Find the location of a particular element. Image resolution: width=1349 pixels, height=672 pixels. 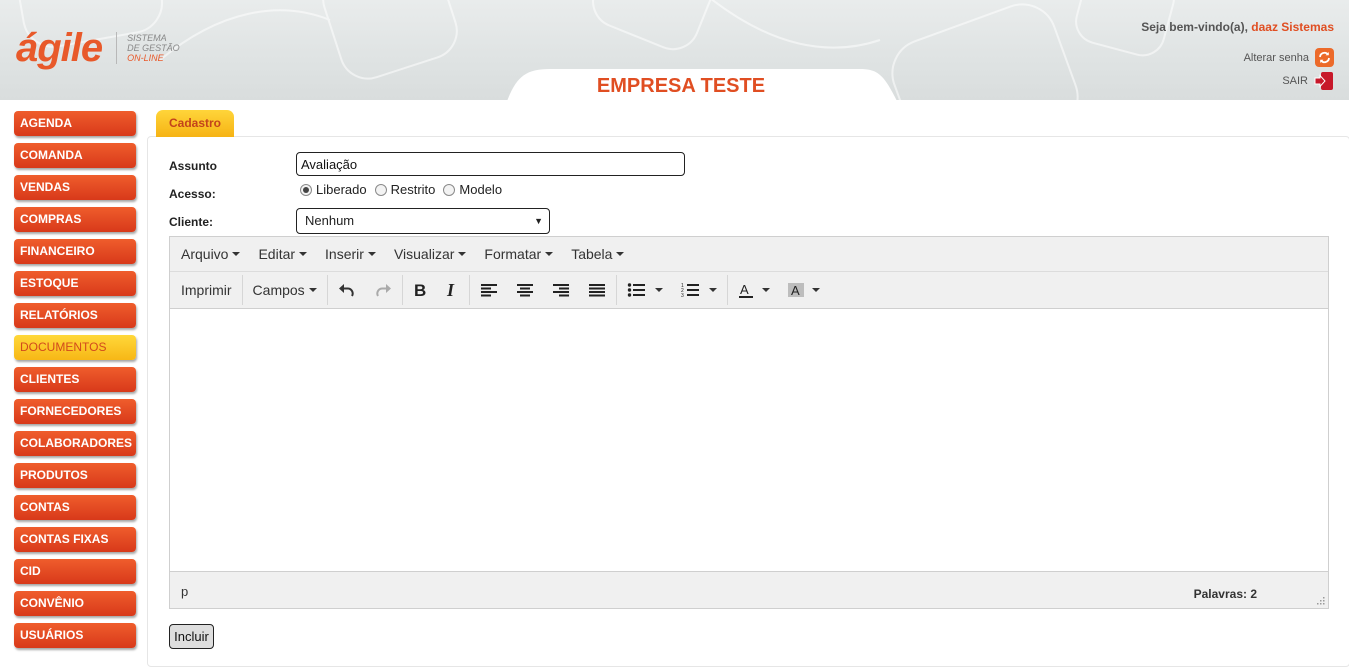

refresh-icon is located at coordinates (1324, 57).